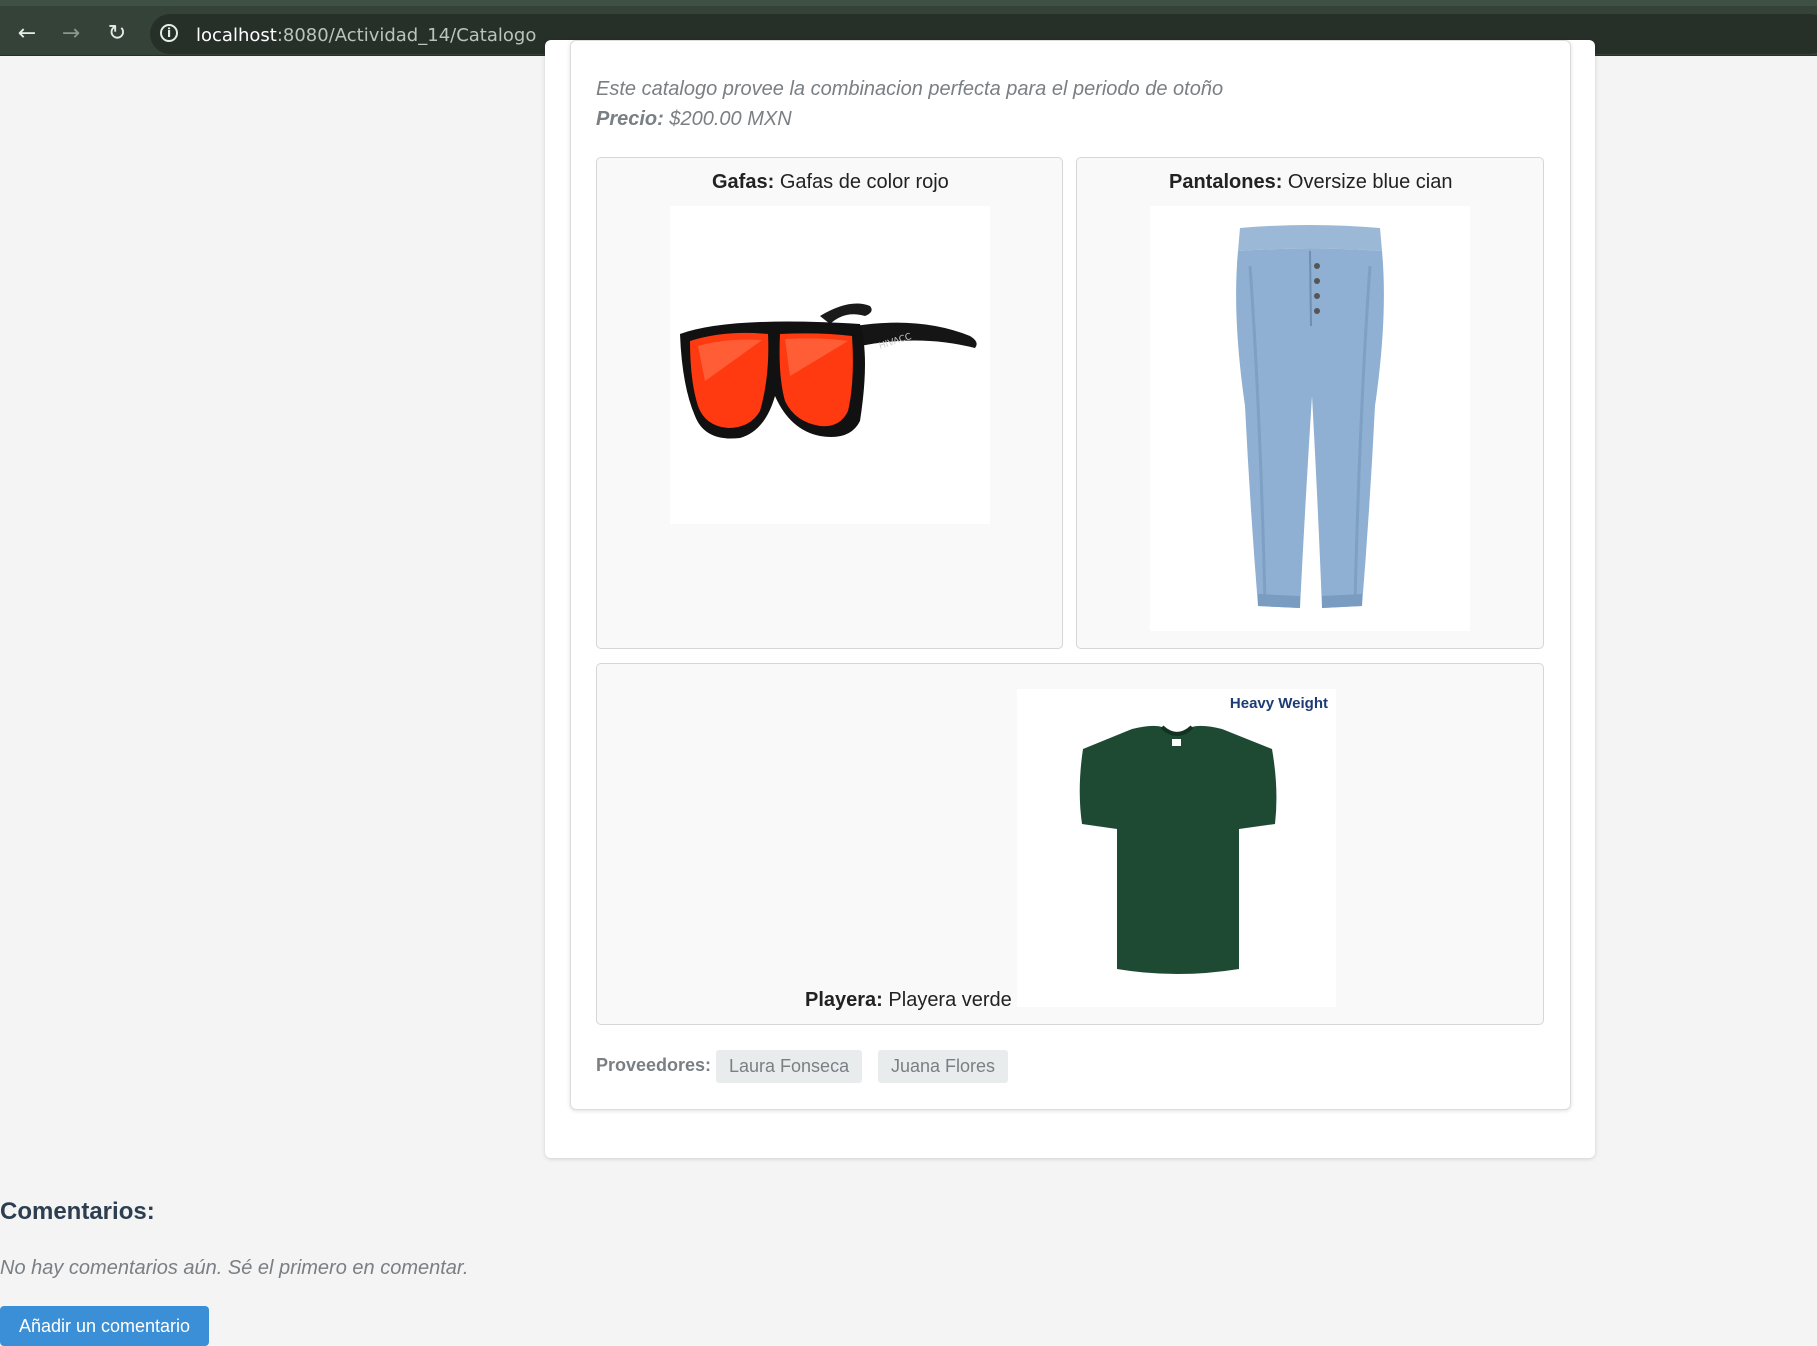 This screenshot has height=1346, width=1817. What do you see at coordinates (1311, 182) in the screenshot?
I see `item-title: Pantalones: Oversize blue cian` at bounding box center [1311, 182].